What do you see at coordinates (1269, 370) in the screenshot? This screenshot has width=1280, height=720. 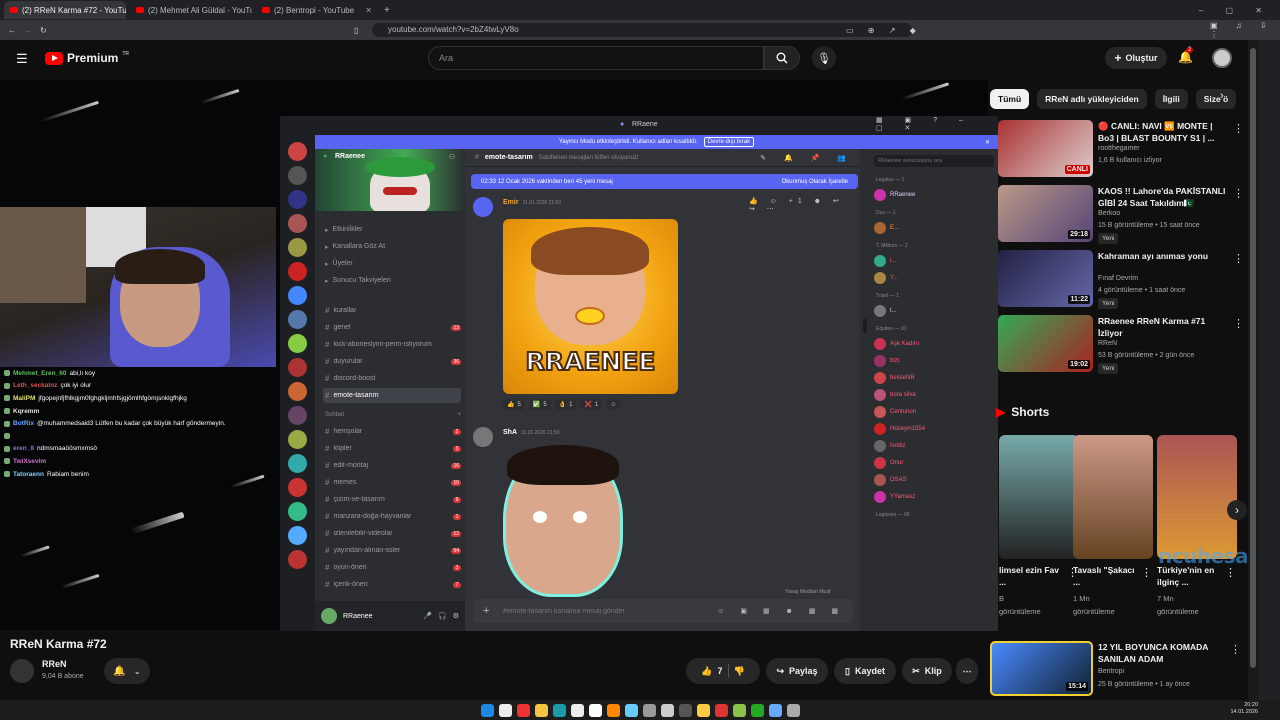 I see `browser-side-panel` at bounding box center [1269, 370].